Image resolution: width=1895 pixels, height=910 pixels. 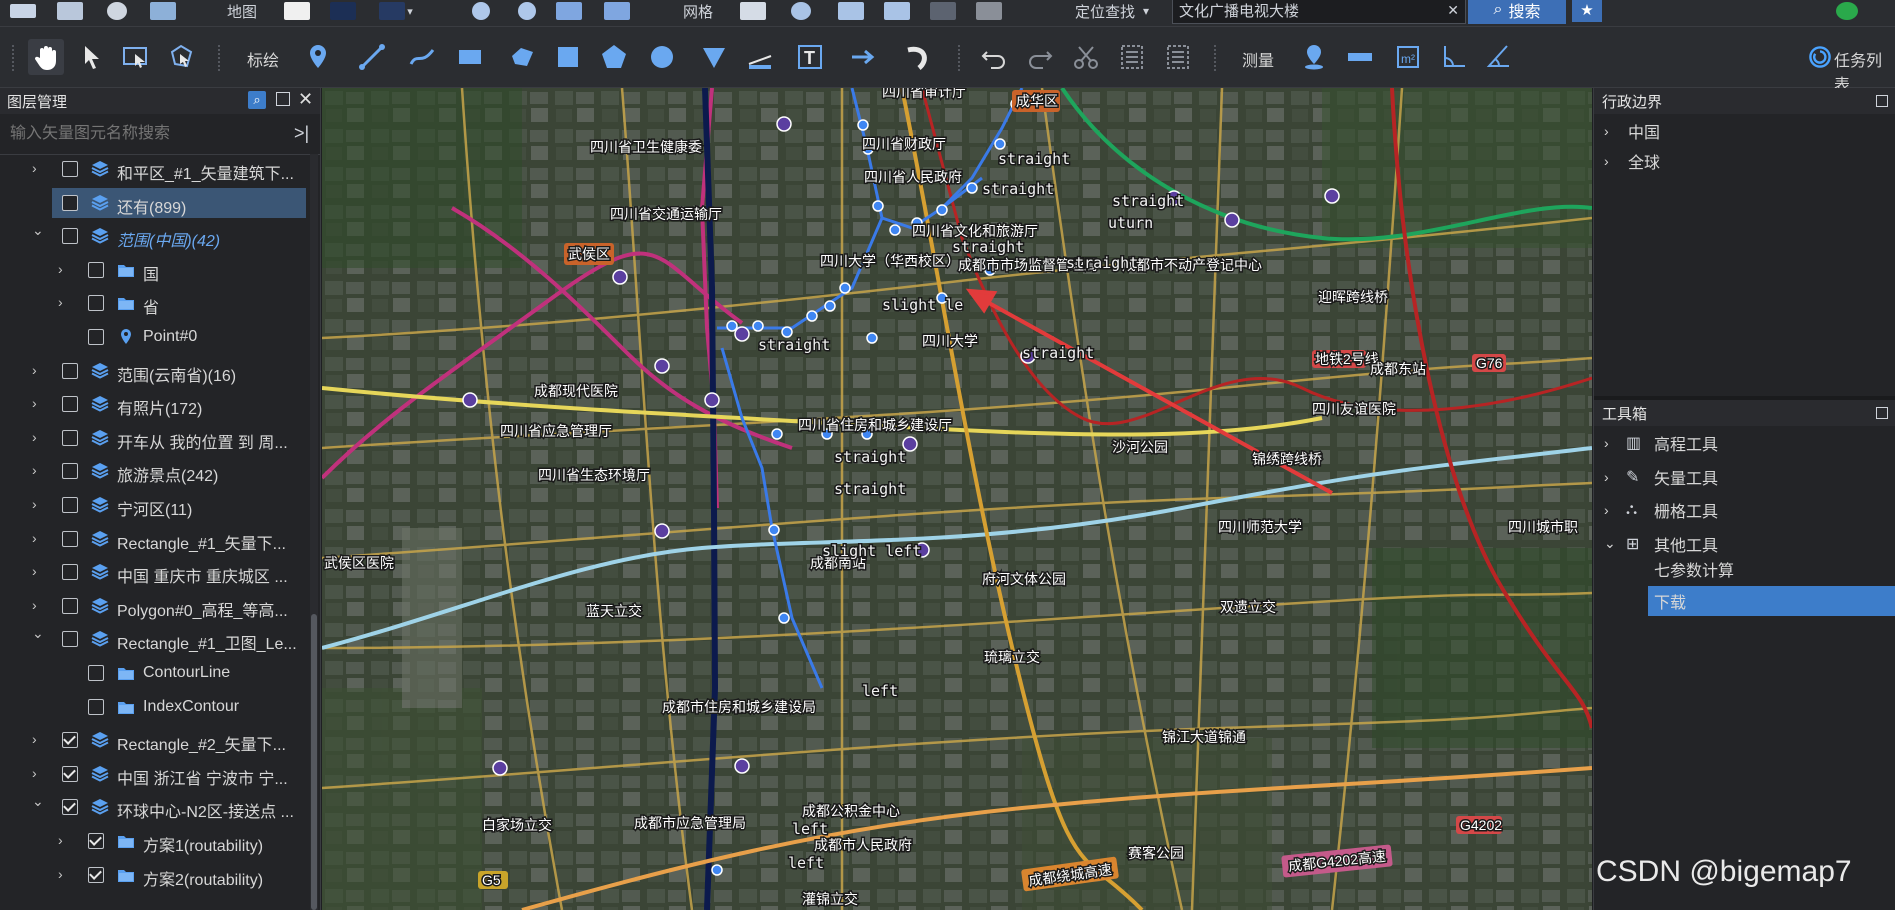 I want to click on eraser-icon, so click(x=989, y=11).